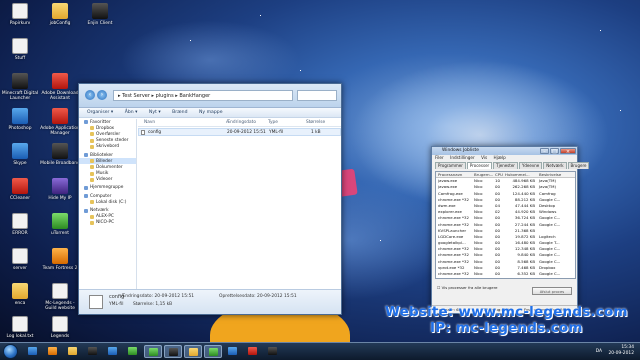 Image resolution: width=640 pixels, height=360 pixels. I want to click on skype-icon, so click(232, 351).